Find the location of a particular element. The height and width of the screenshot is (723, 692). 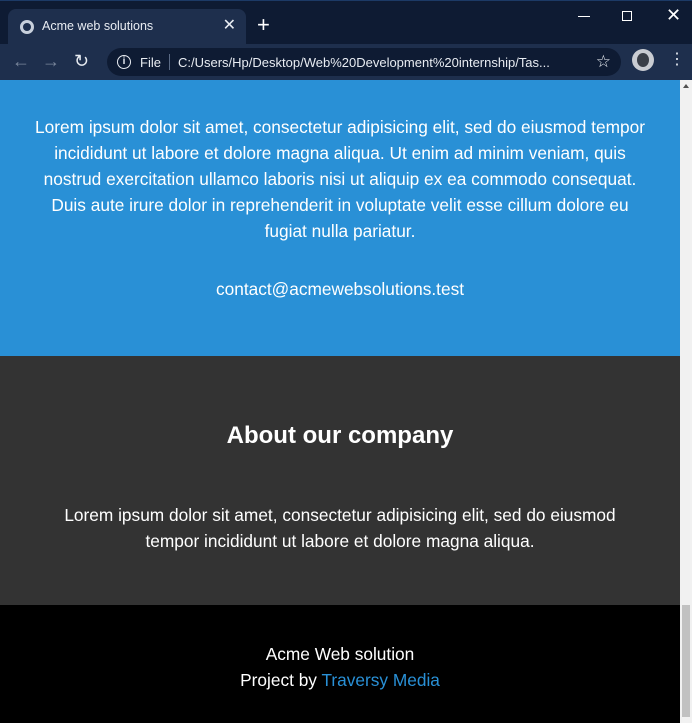

new-tab-button: + is located at coordinates (263, 25).